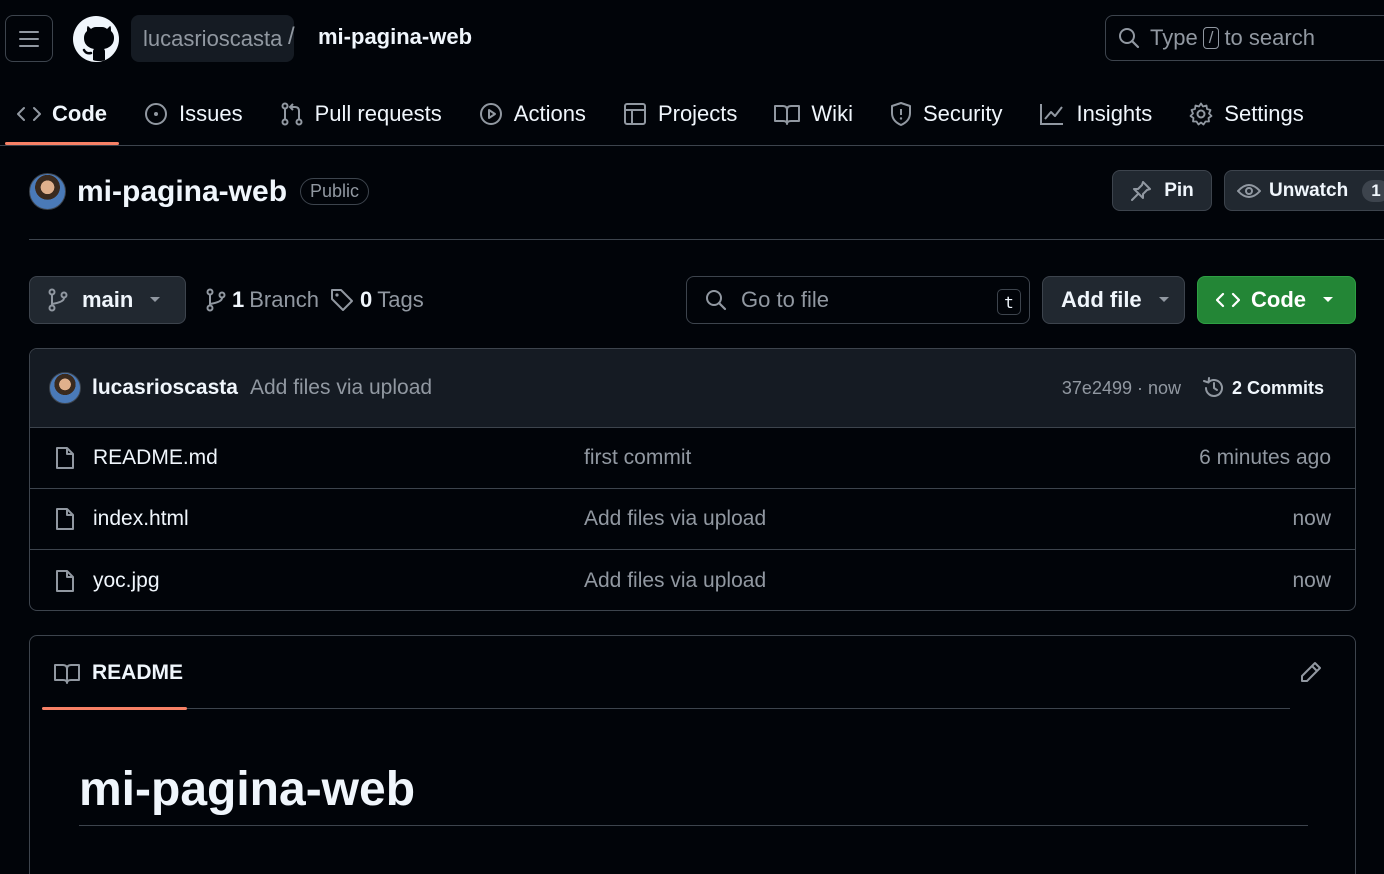  I want to click on add-file-label: Add file, so click(1101, 299).